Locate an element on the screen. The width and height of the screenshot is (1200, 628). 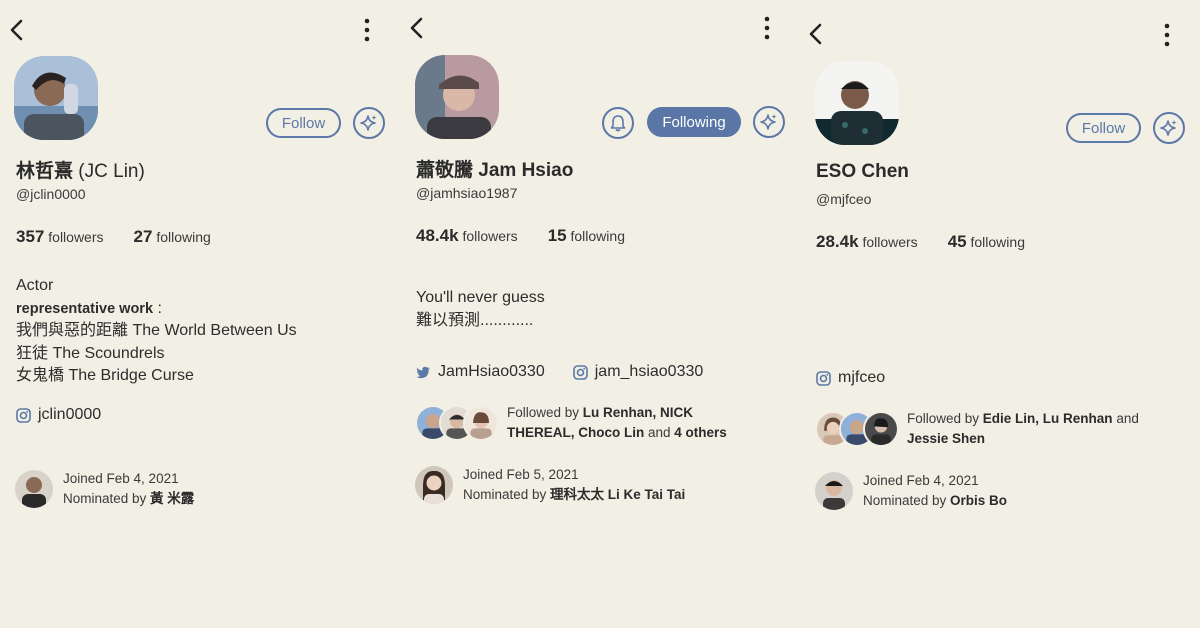
followers-link: 28.4k followers is located at coordinates (867, 241).